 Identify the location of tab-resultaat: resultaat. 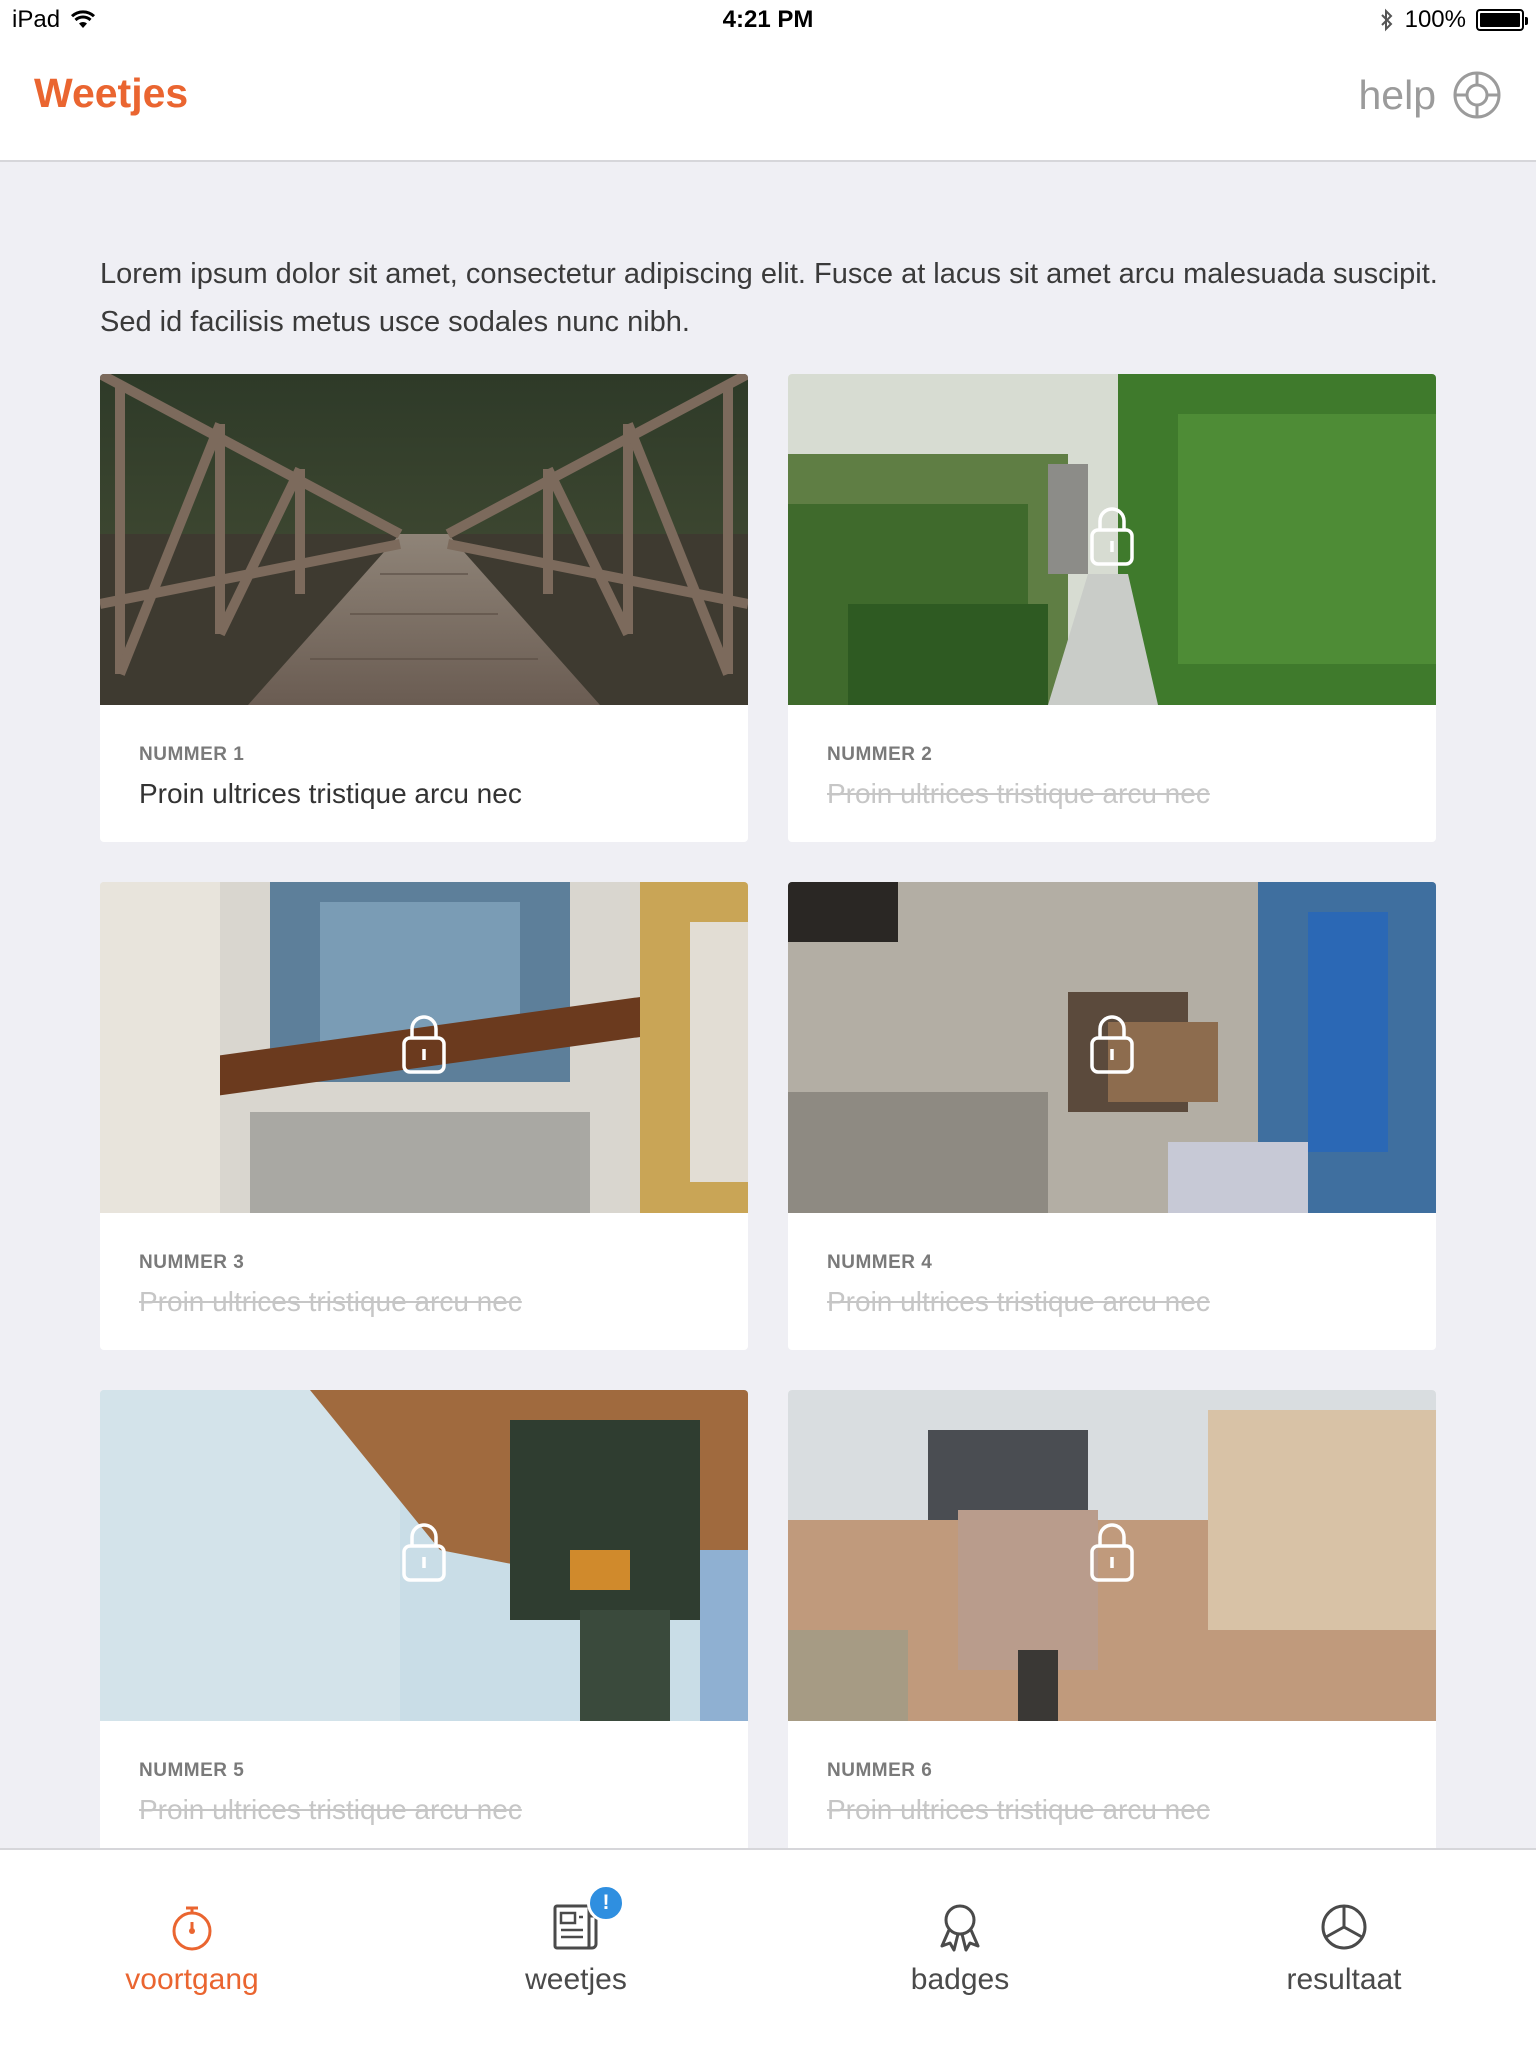
(1344, 1949).